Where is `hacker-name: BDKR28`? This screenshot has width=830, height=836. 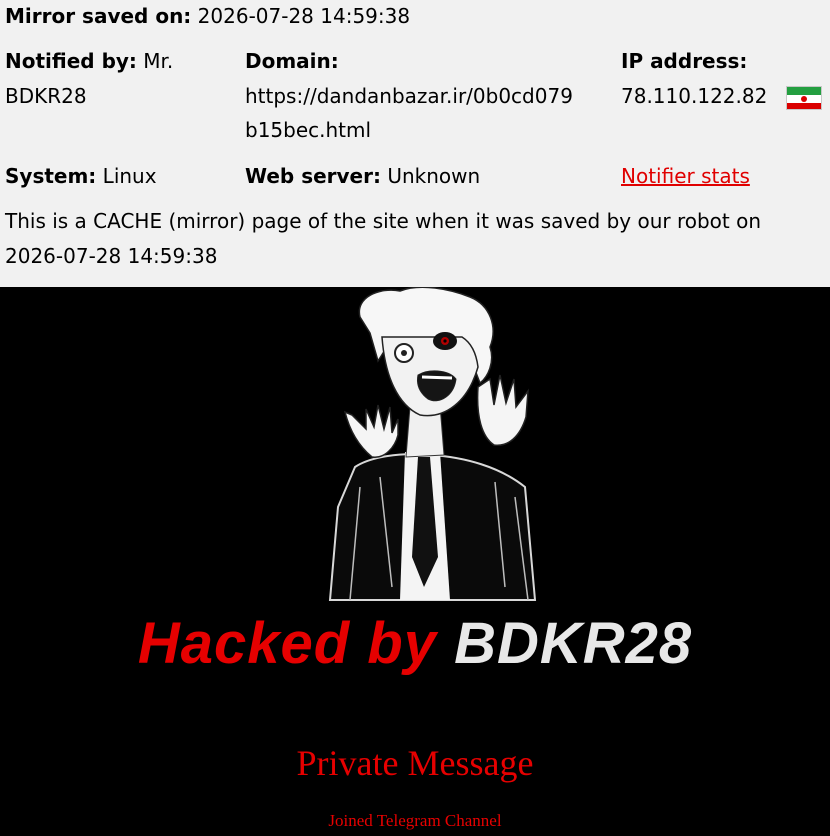
hacker-name: BDKR28 is located at coordinates (573, 643).